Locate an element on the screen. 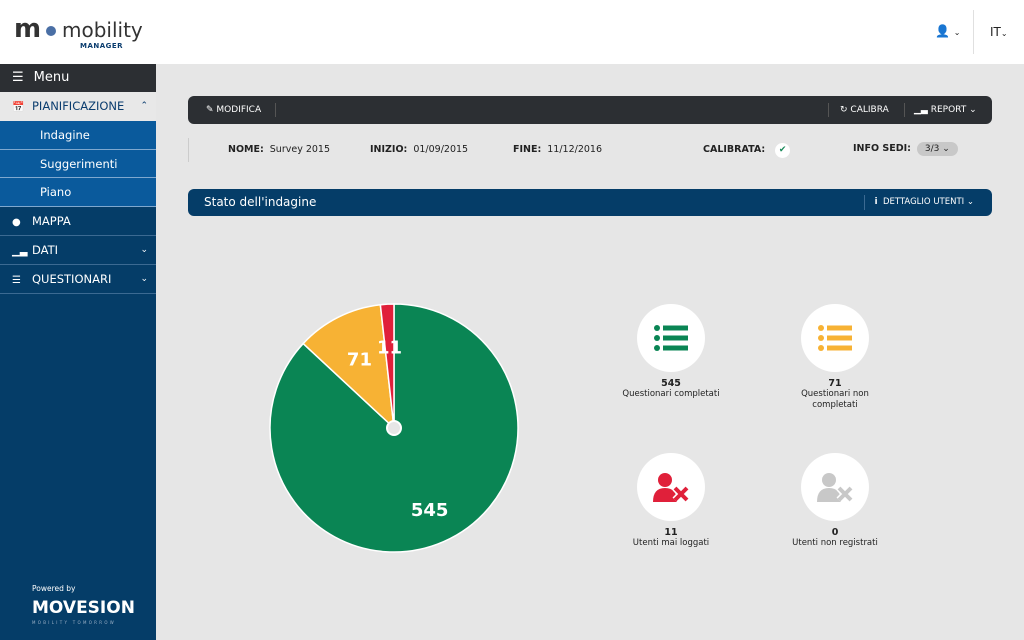 This screenshot has height=640, width=1024. stat-value: 545 is located at coordinates (671, 383).